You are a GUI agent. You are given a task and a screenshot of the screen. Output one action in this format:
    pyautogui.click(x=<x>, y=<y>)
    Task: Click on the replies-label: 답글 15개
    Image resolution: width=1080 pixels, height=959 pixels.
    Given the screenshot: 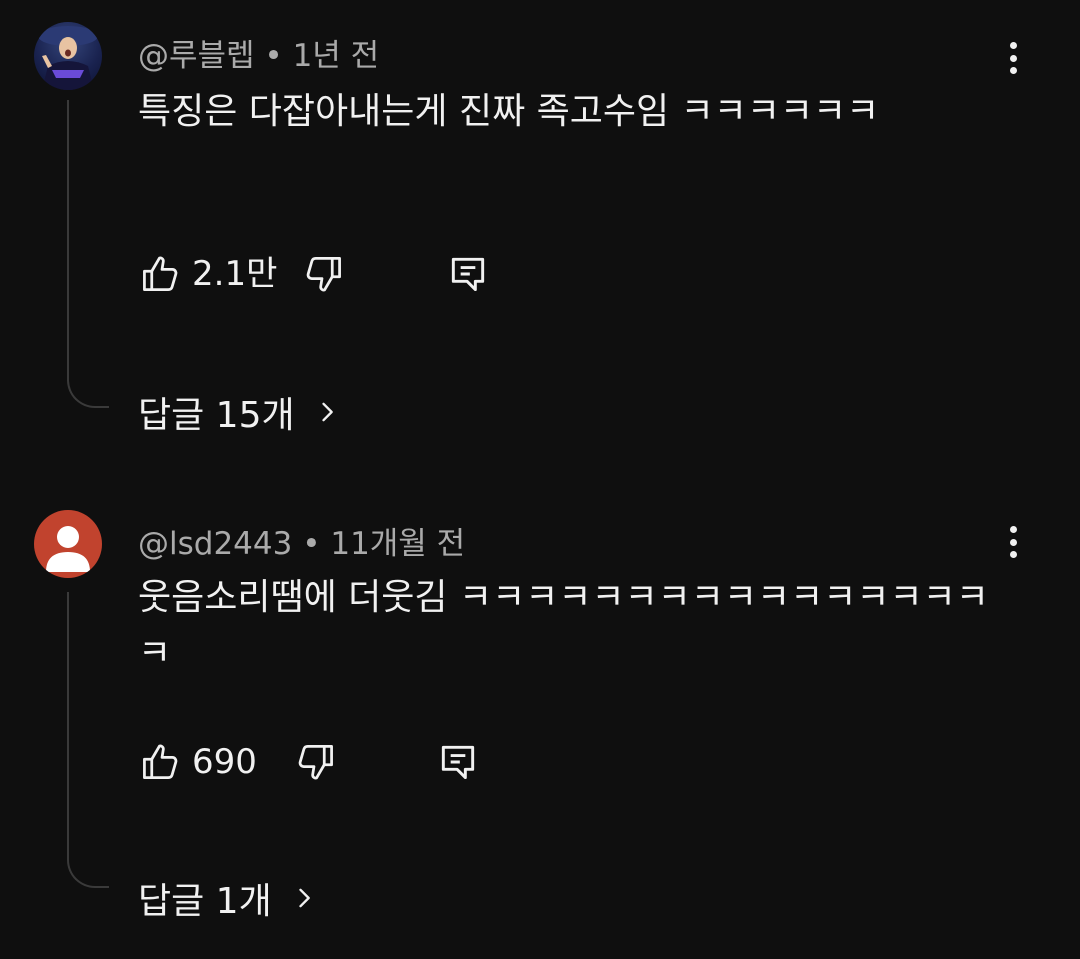 What is the action you would take?
    pyautogui.click(x=216, y=415)
    